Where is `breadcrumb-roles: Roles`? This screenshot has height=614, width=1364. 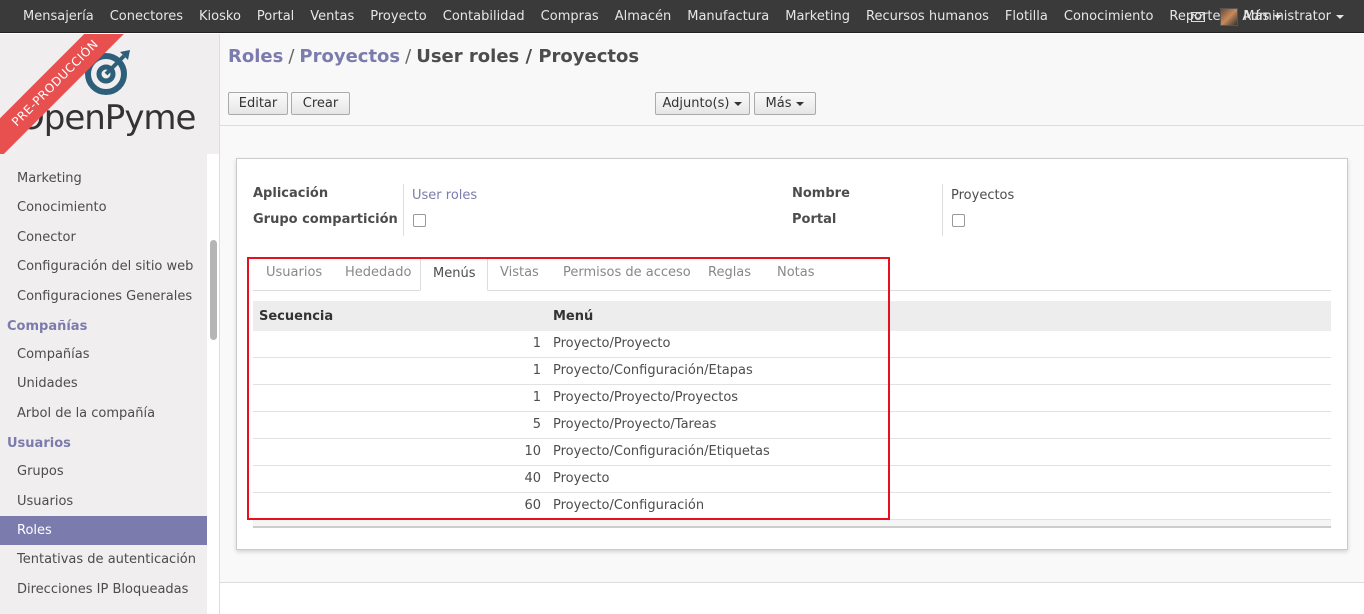 breadcrumb-roles: Roles is located at coordinates (255, 56).